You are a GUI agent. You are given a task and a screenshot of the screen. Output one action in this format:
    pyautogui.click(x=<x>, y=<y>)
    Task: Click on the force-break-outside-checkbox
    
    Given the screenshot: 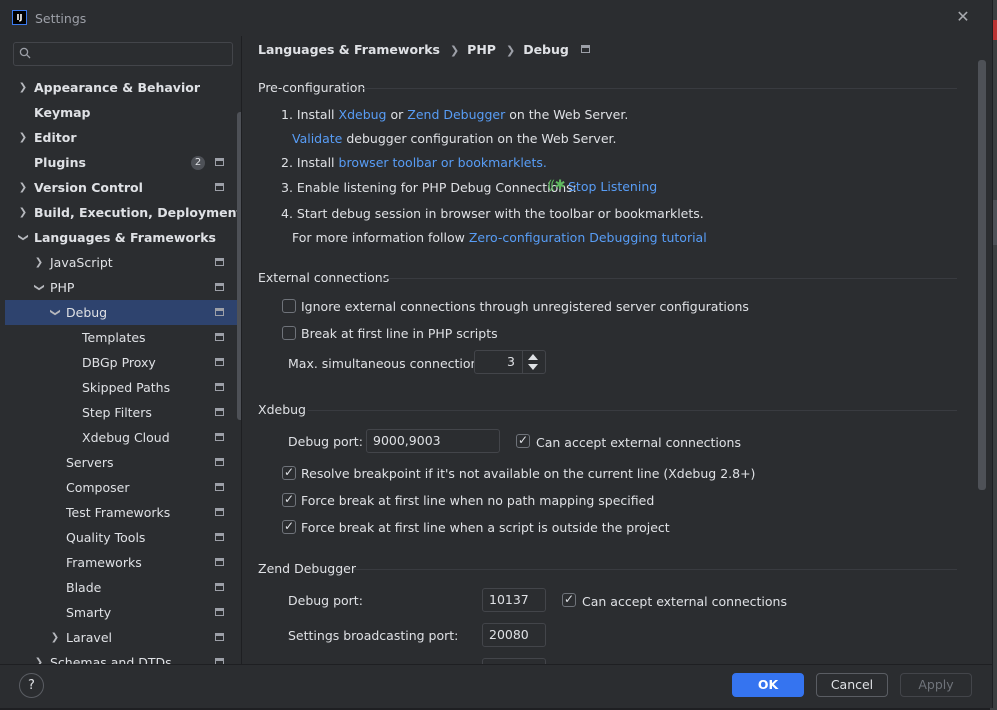 What is the action you would take?
    pyautogui.click(x=289, y=526)
    